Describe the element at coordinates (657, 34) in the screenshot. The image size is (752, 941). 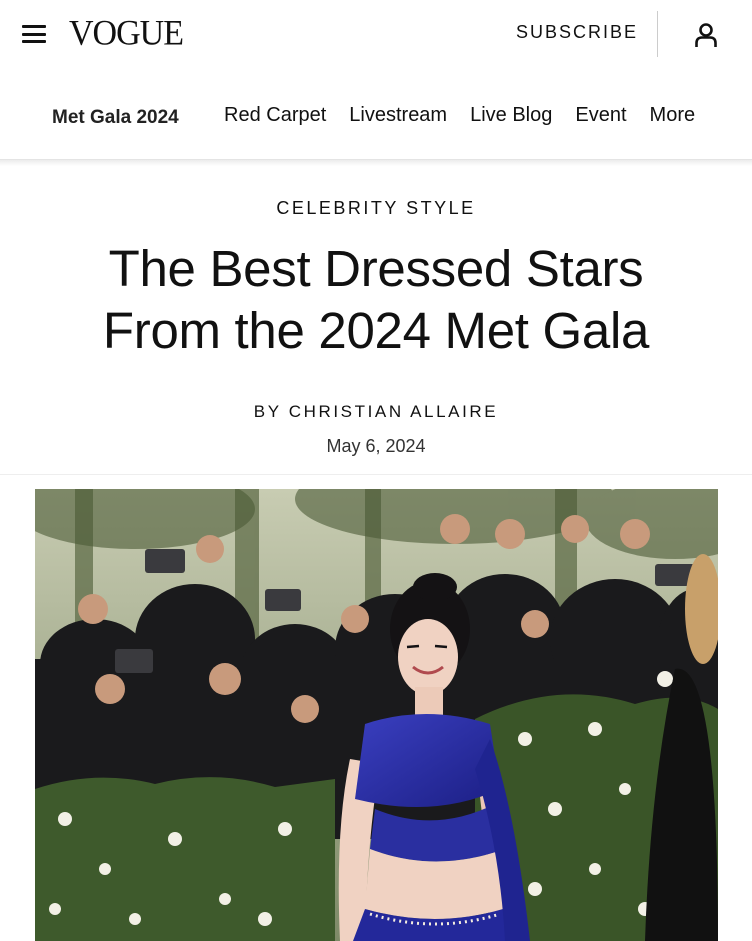
I see `header-divider` at that location.